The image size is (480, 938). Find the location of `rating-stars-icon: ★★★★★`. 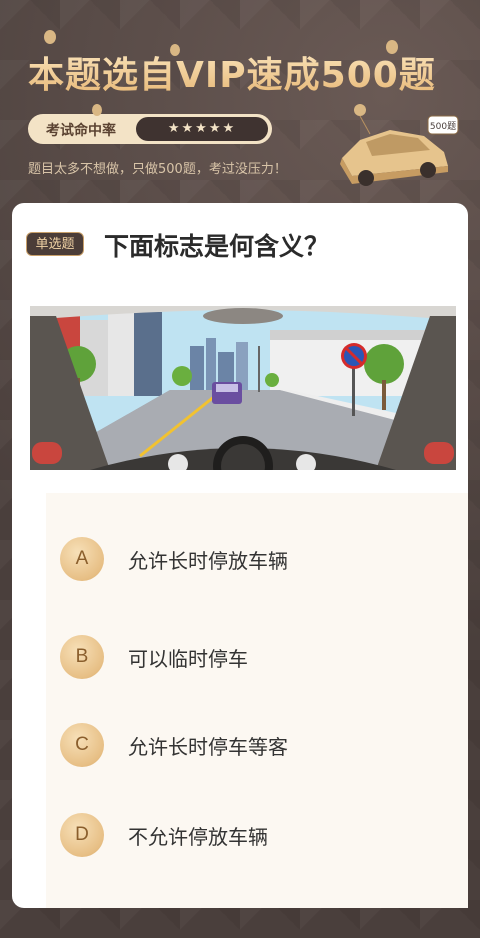

rating-stars-icon: ★★★★★ is located at coordinates (202, 129).